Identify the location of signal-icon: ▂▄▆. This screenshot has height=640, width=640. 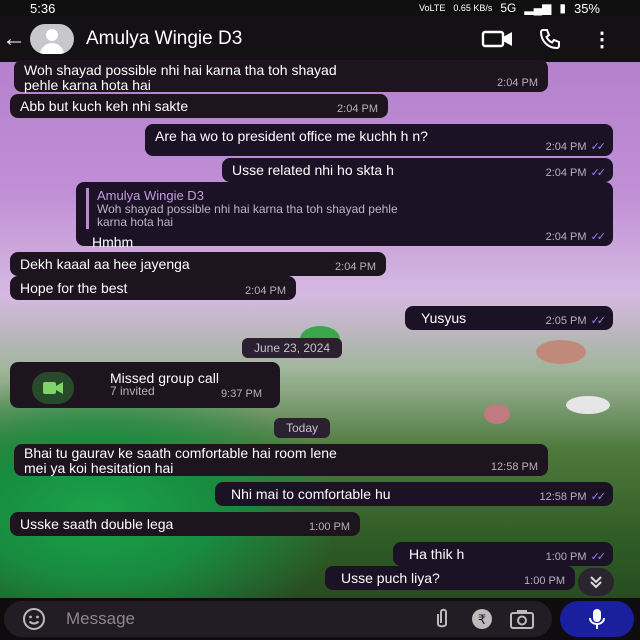
(538, 8).